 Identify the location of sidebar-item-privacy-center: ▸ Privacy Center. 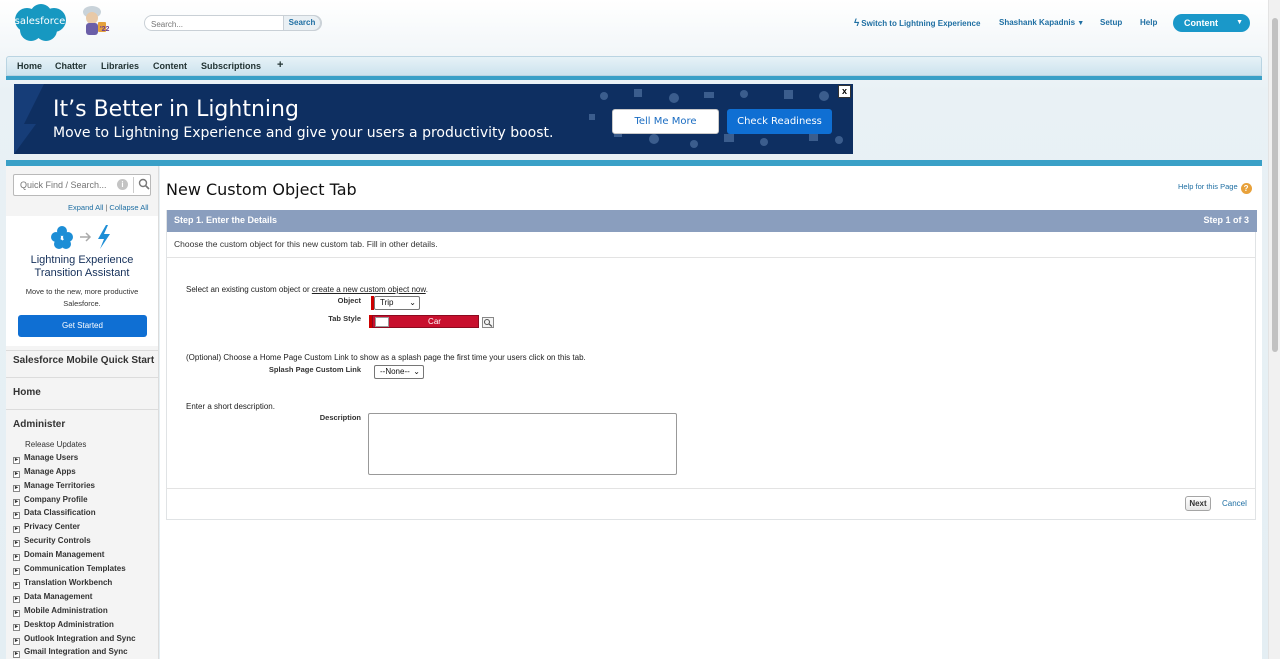
(46, 527).